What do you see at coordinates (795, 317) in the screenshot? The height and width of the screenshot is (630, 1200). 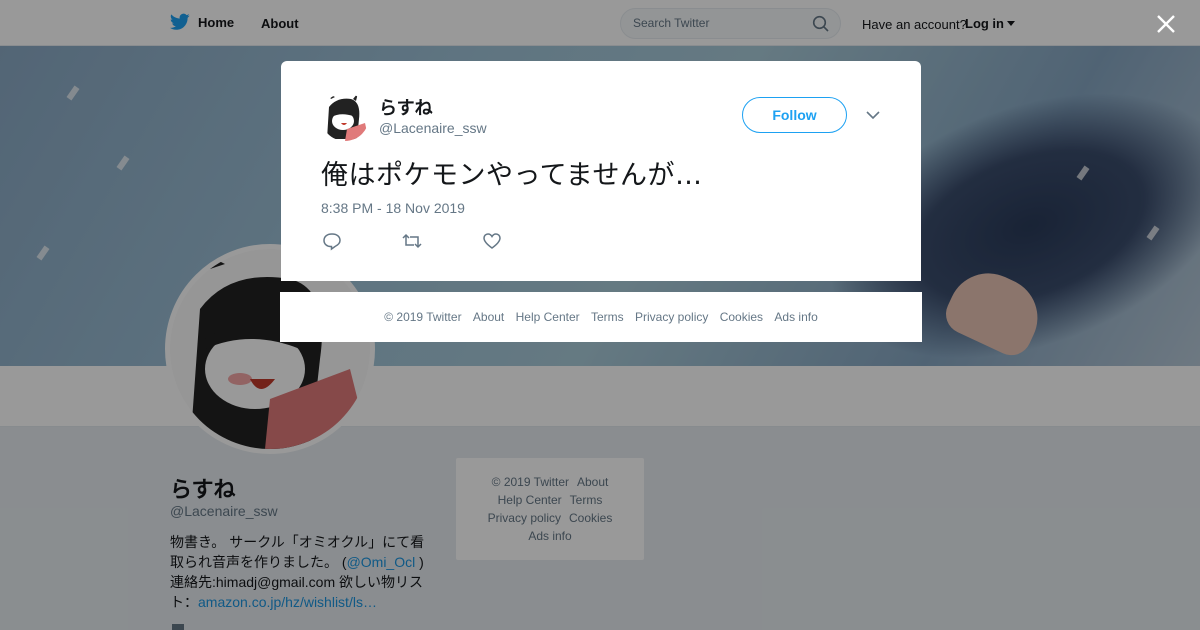 I see `footer-ads-link: Ads info` at bounding box center [795, 317].